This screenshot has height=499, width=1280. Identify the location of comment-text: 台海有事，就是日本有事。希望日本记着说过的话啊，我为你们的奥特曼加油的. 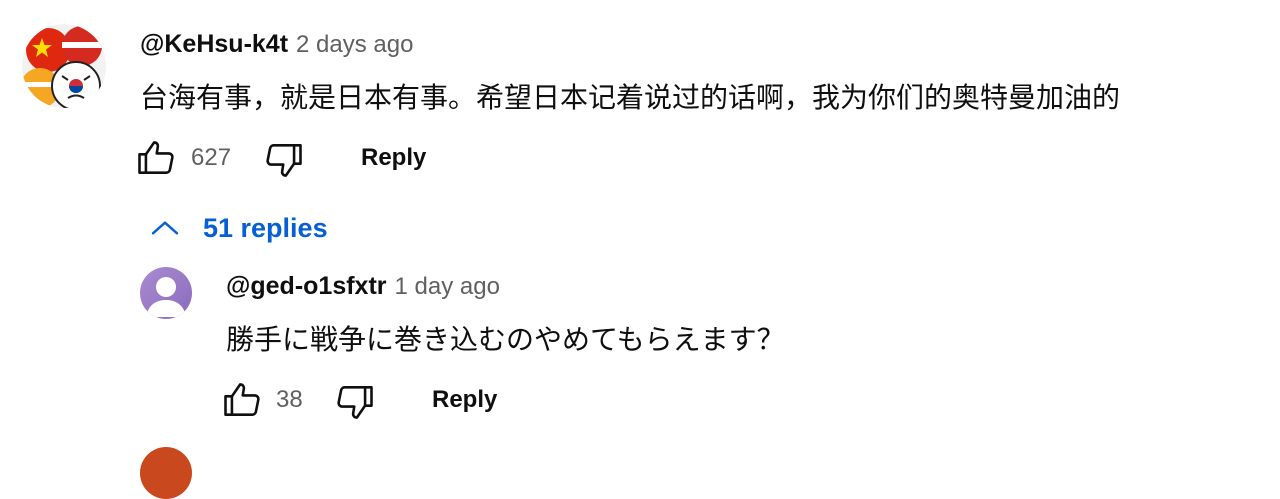
(630, 97).